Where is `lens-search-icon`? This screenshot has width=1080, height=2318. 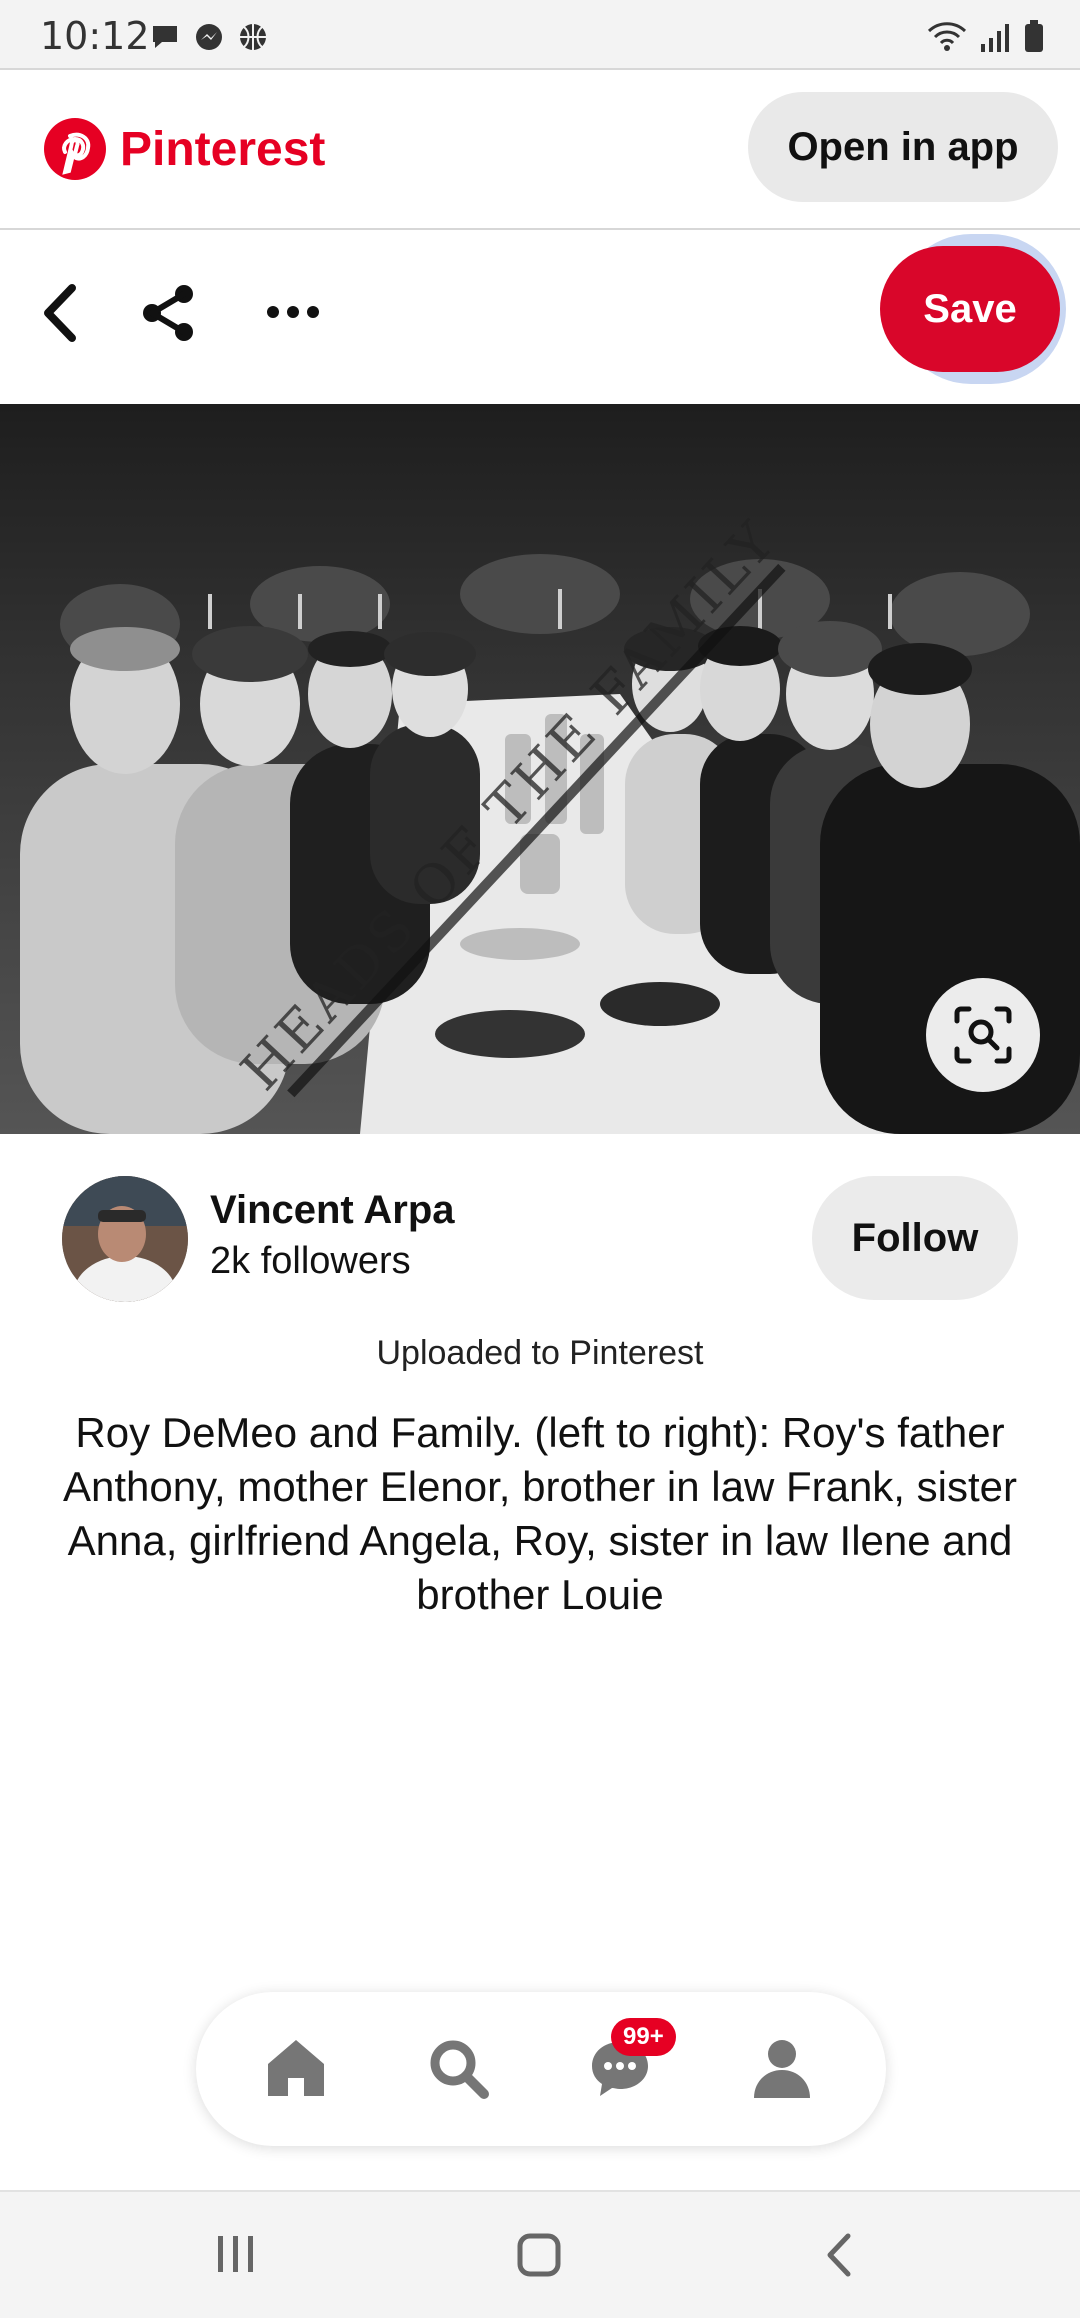 lens-search-icon is located at coordinates (983, 1035).